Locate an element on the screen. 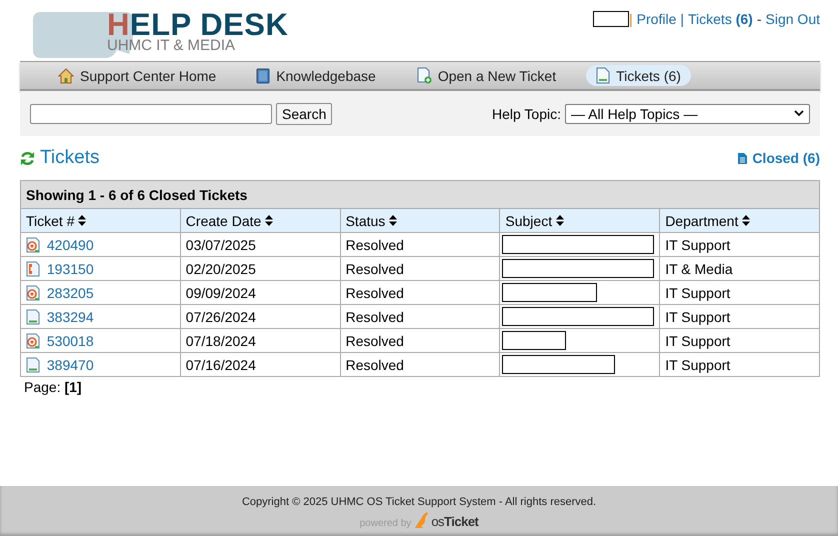 The width and height of the screenshot is (838, 536). page-label: Page: is located at coordinates (42, 387).